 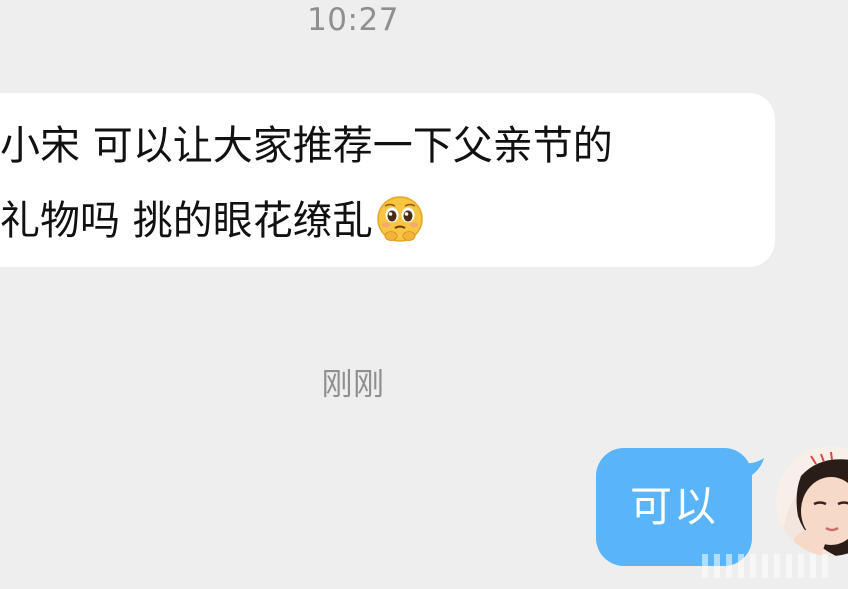 I want to click on pleading-face-emoji-icon, so click(x=400, y=219).